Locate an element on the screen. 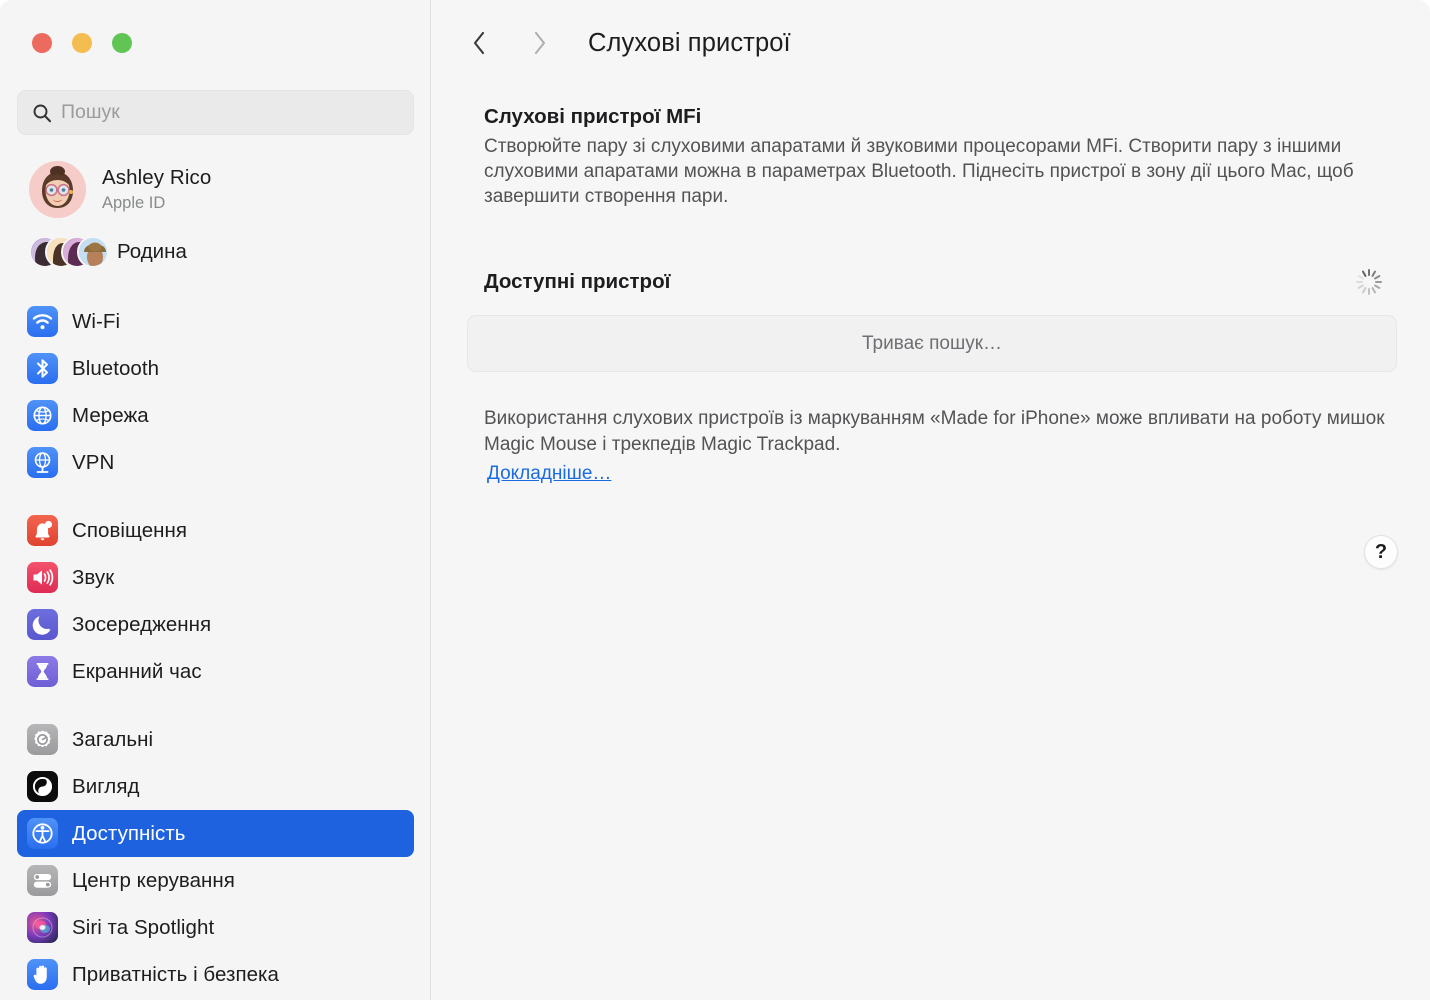  search-icon is located at coordinates (42, 113).